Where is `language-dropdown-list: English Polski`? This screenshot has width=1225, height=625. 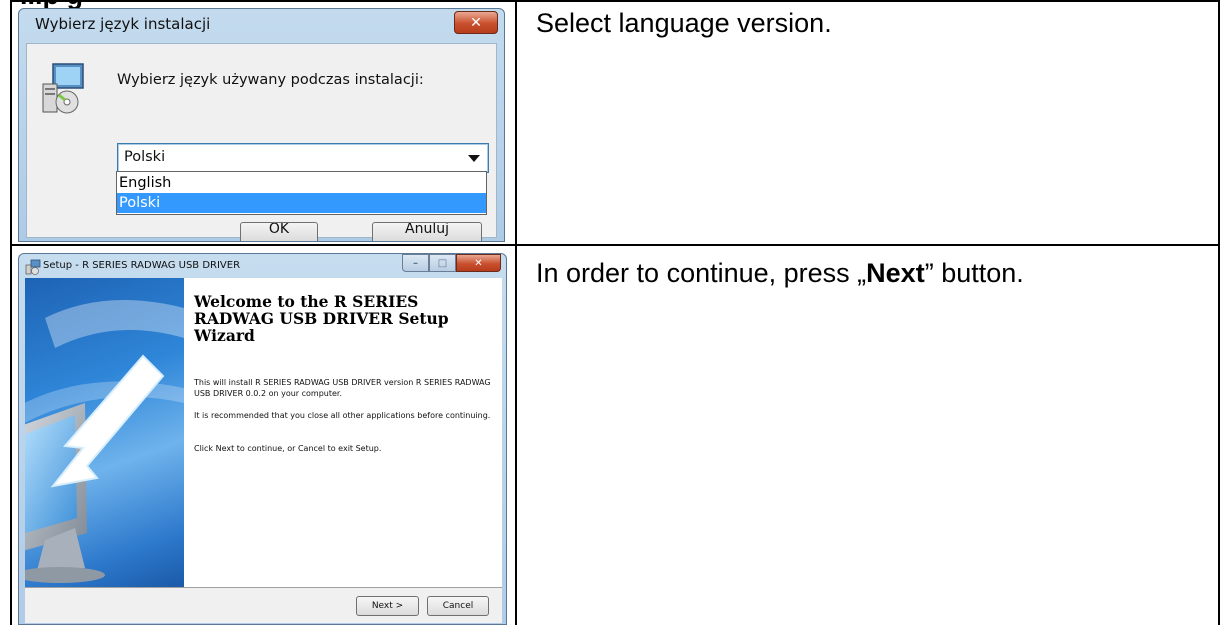
language-dropdown-list: English Polski is located at coordinates (301, 193).